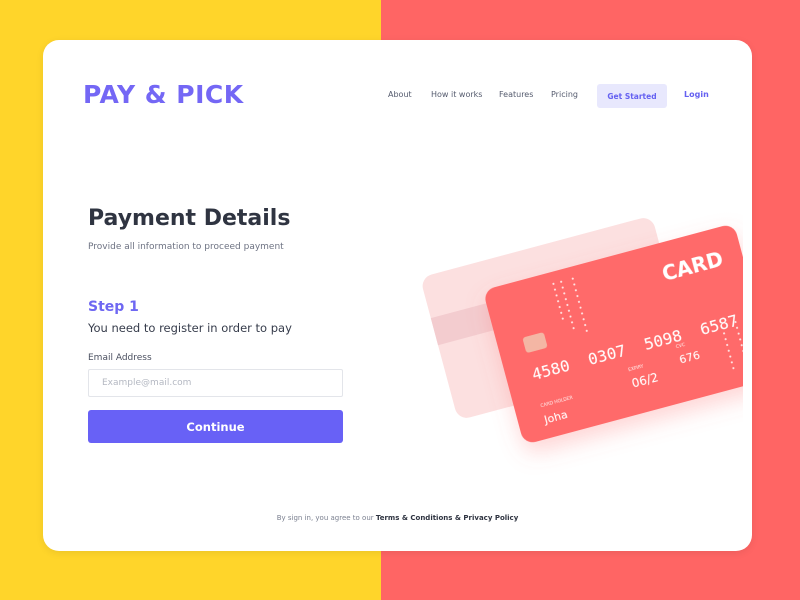 The height and width of the screenshot is (600, 800). What do you see at coordinates (564, 94) in the screenshot?
I see `nav-pricing-link: Pricing` at bounding box center [564, 94].